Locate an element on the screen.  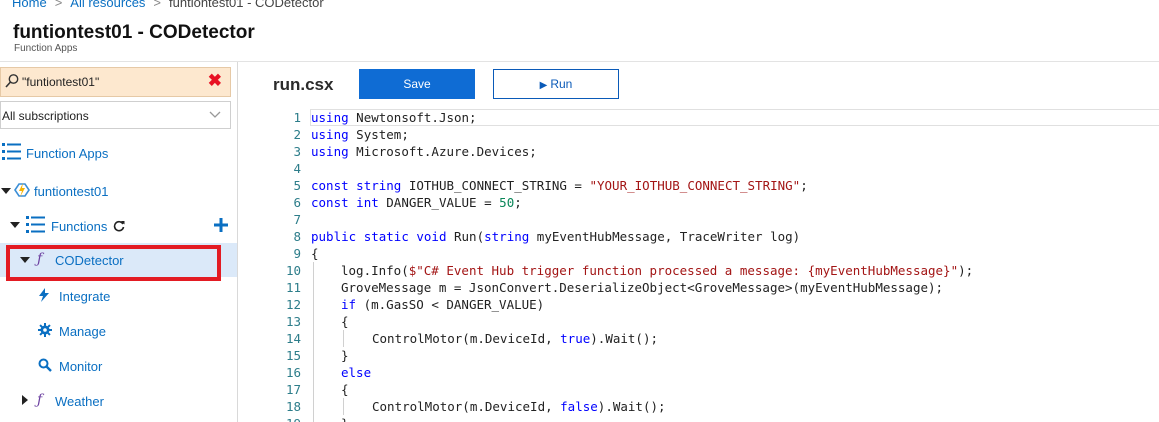
line-number: 19 is located at coordinates (285, 418).